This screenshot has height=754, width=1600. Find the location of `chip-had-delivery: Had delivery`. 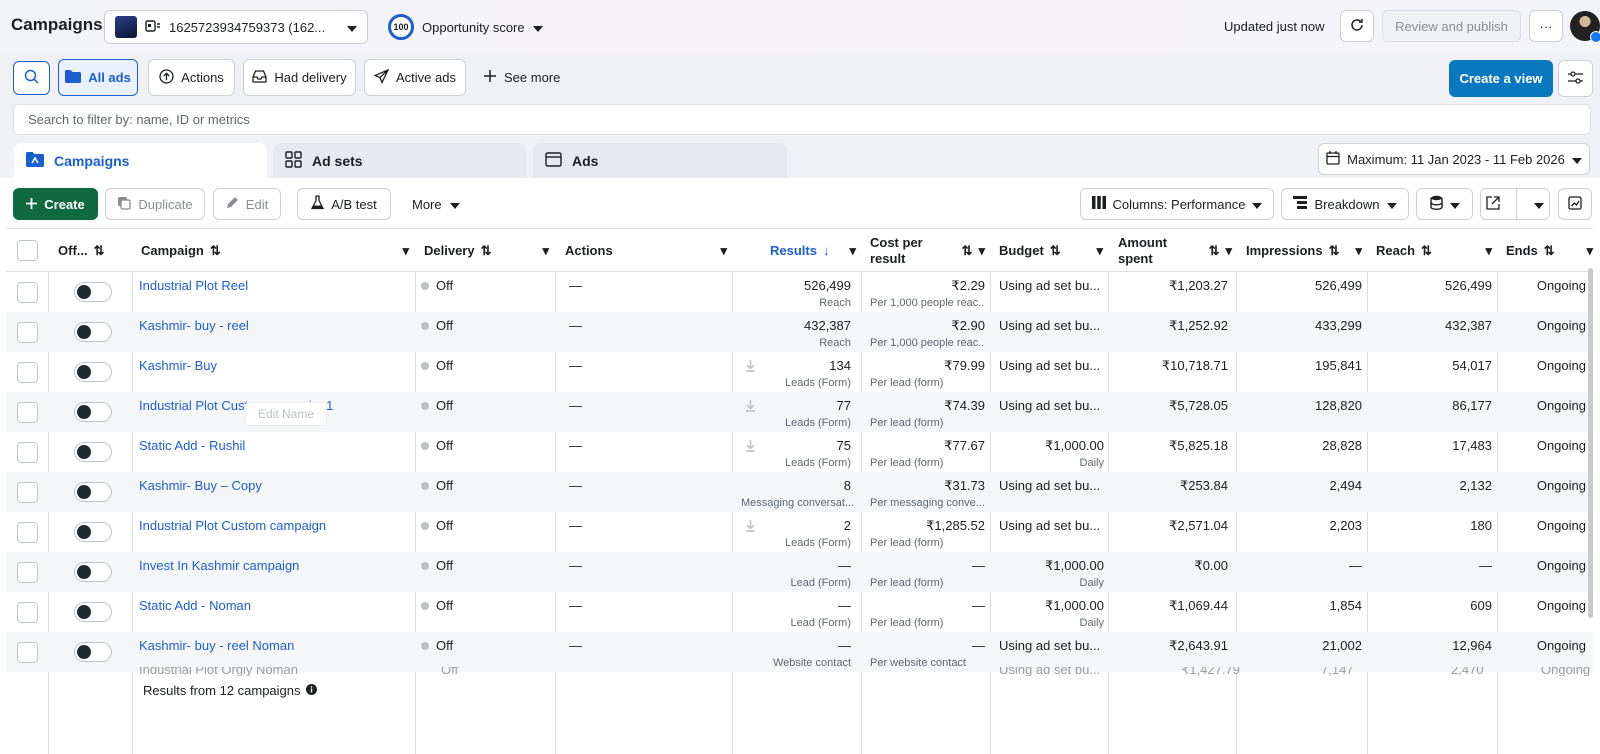

chip-had-delivery: Had delivery is located at coordinates (299, 77).